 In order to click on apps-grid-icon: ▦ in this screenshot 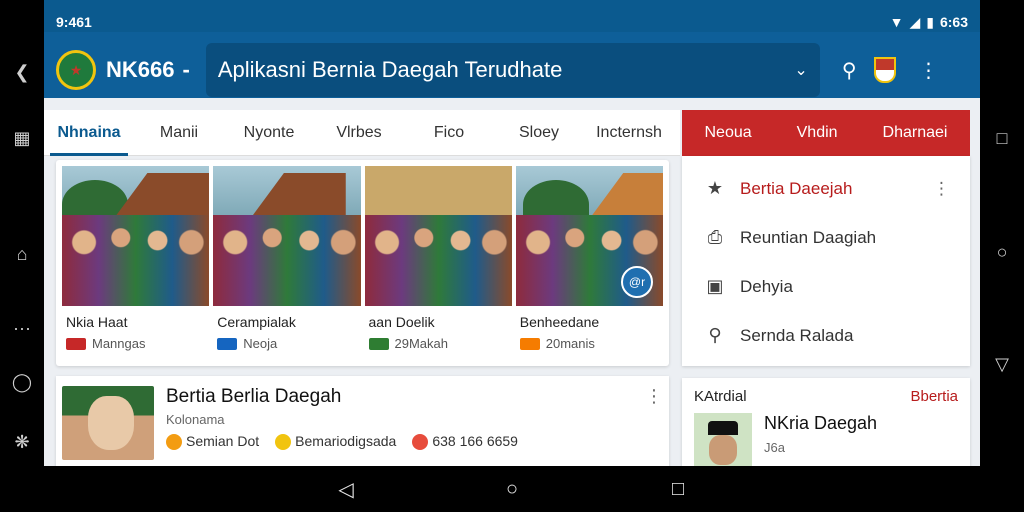, I will do `click(22, 138)`.